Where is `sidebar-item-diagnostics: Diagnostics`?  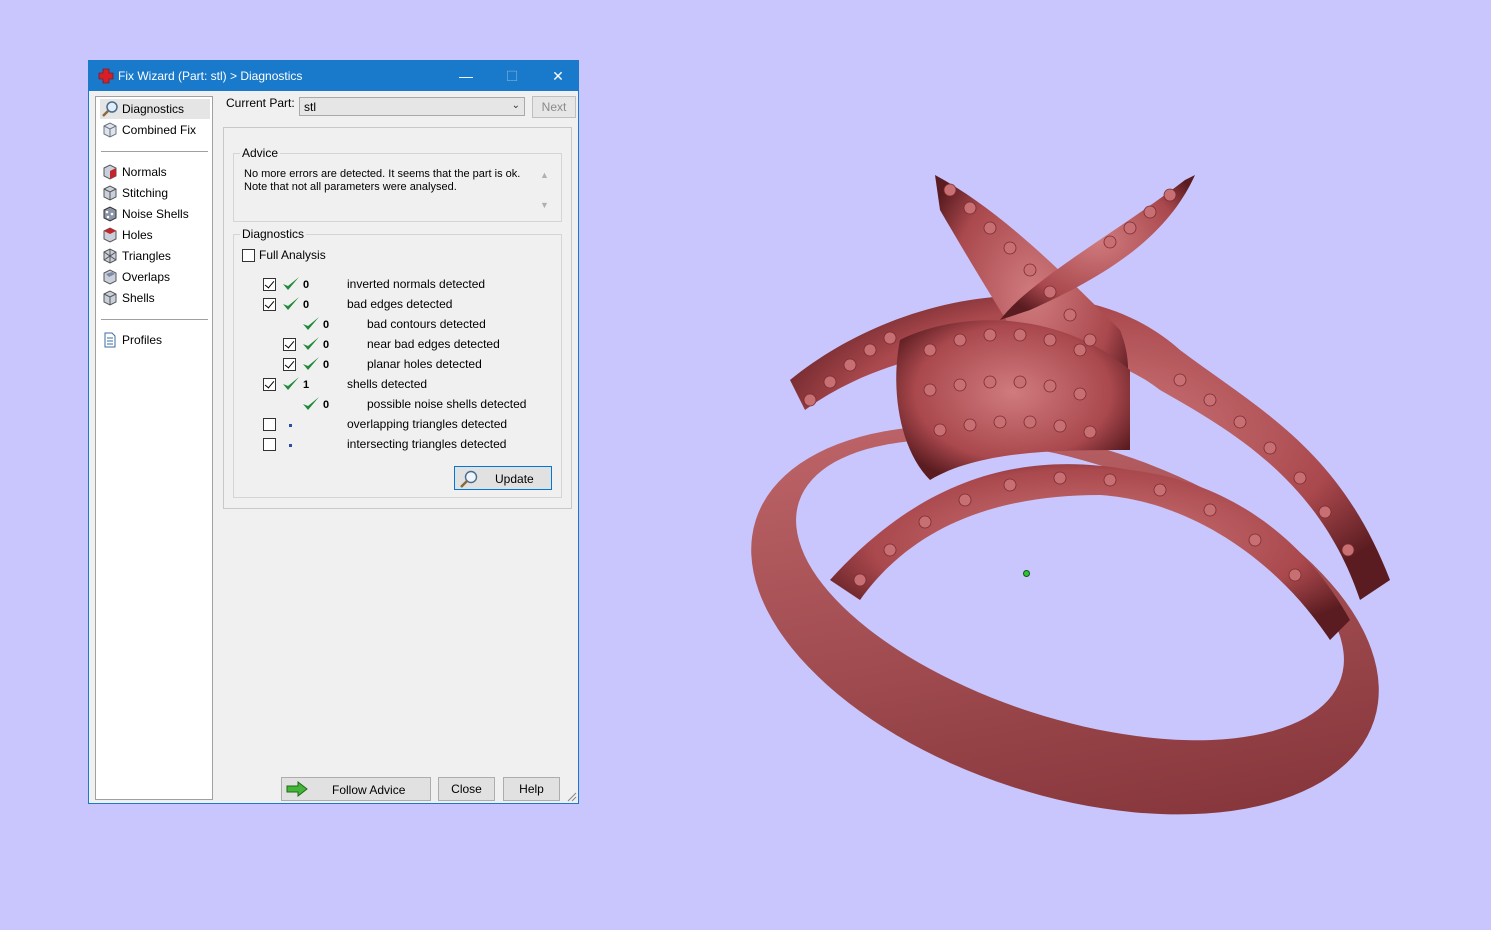 sidebar-item-diagnostics: Diagnostics is located at coordinates (155, 109).